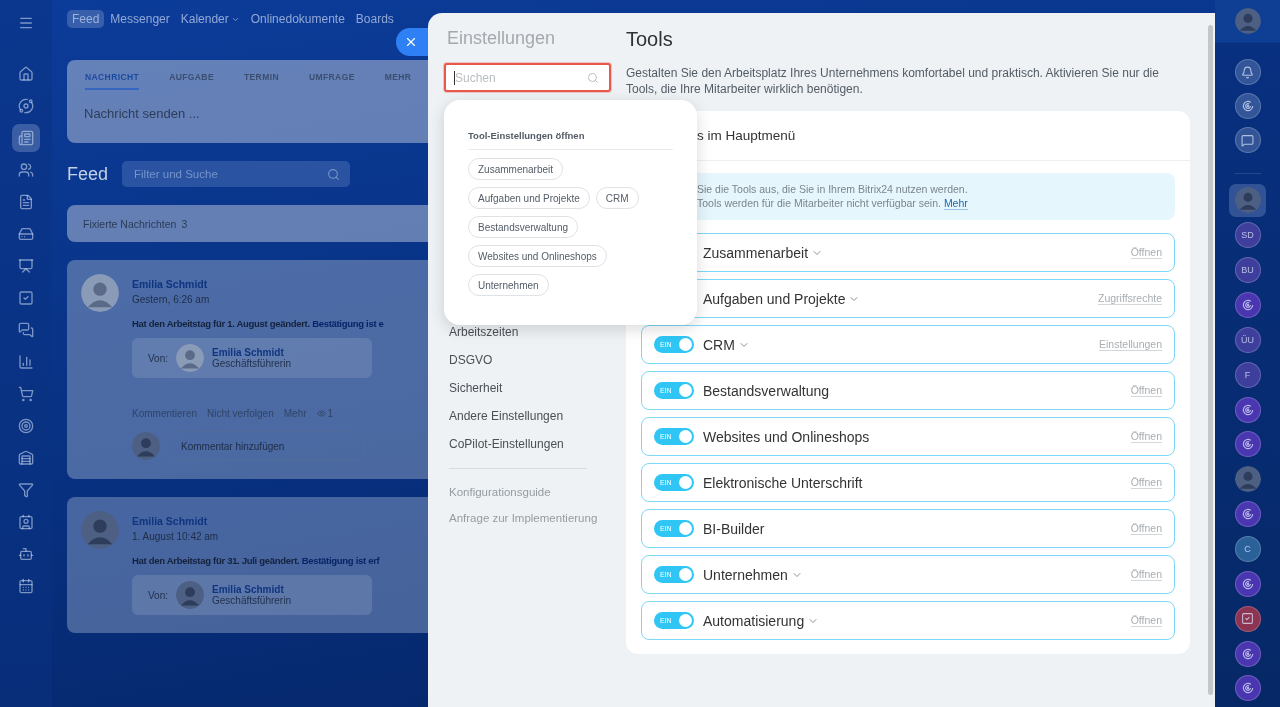  I want to click on users-icon, so click(26, 170).